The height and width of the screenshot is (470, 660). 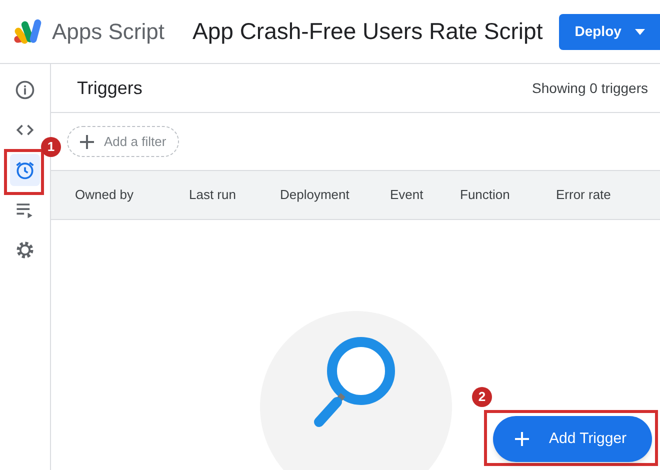 What do you see at coordinates (108, 32) in the screenshot?
I see `app-name: Apps Script` at bounding box center [108, 32].